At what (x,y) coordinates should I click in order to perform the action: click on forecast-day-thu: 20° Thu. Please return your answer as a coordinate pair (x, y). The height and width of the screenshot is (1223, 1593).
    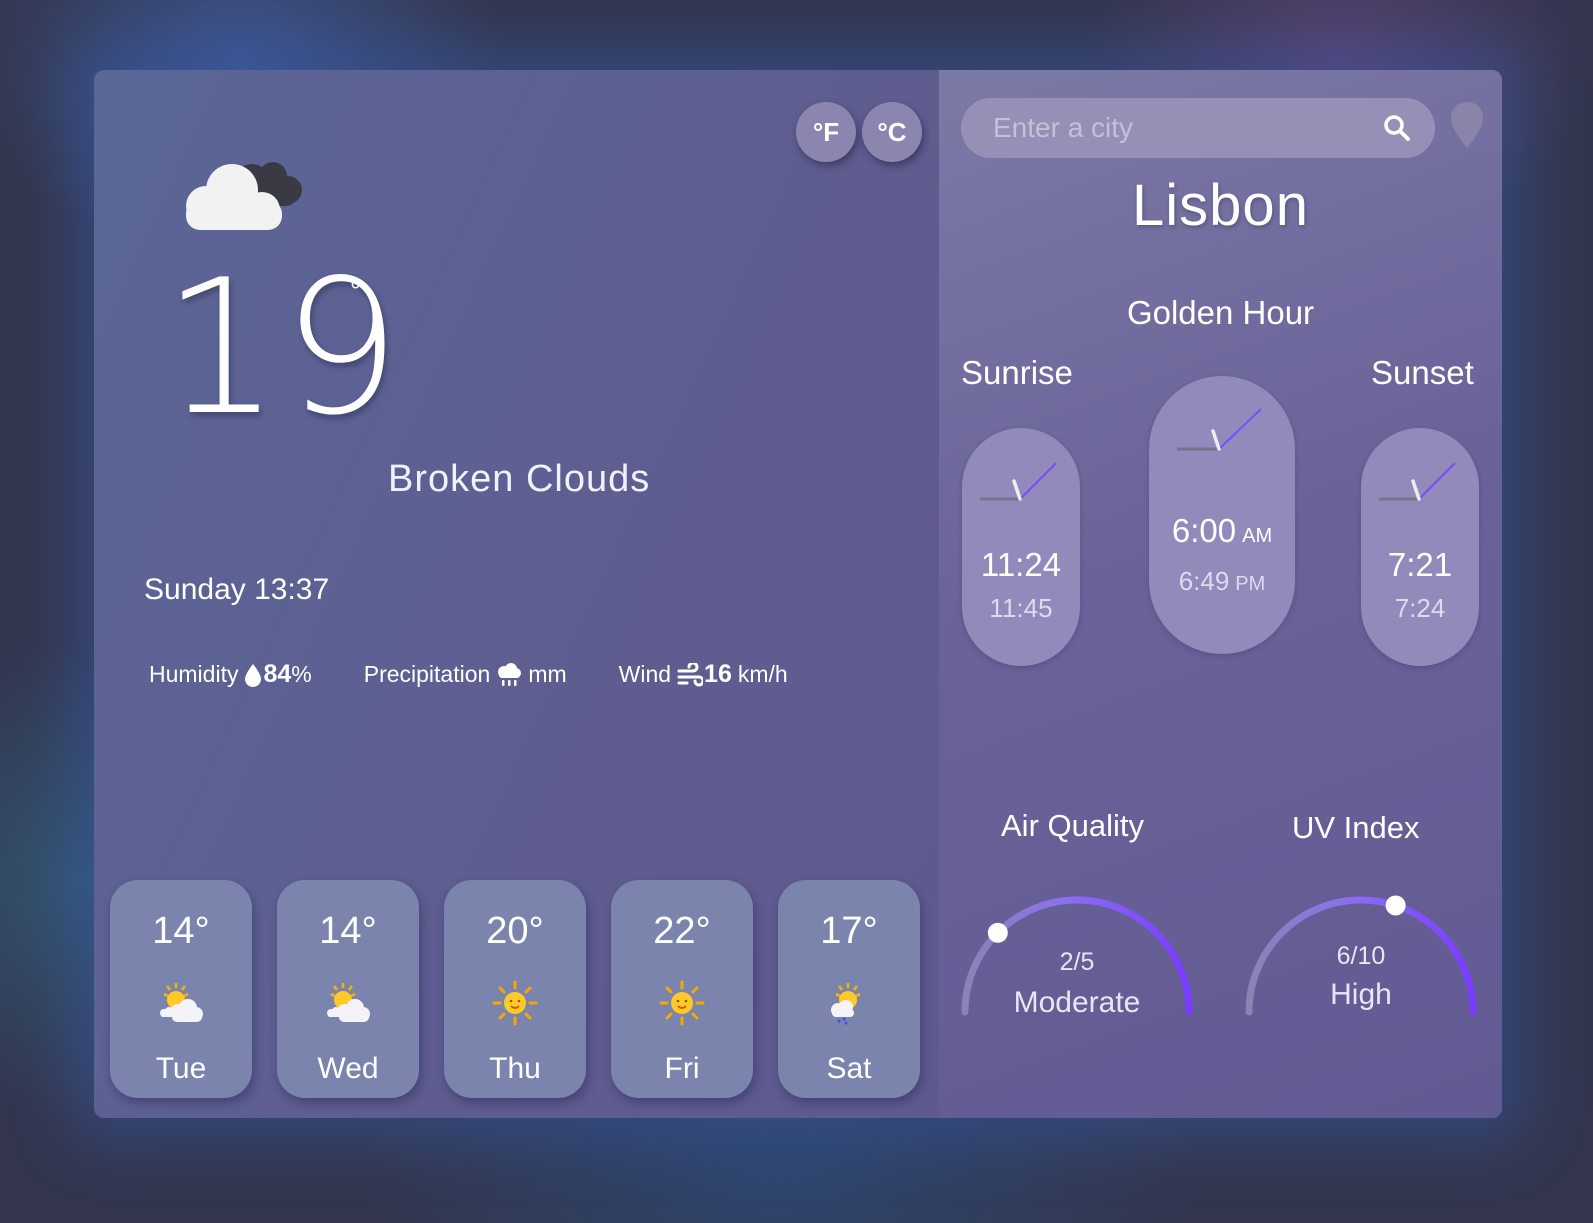
    Looking at the image, I should click on (515, 989).